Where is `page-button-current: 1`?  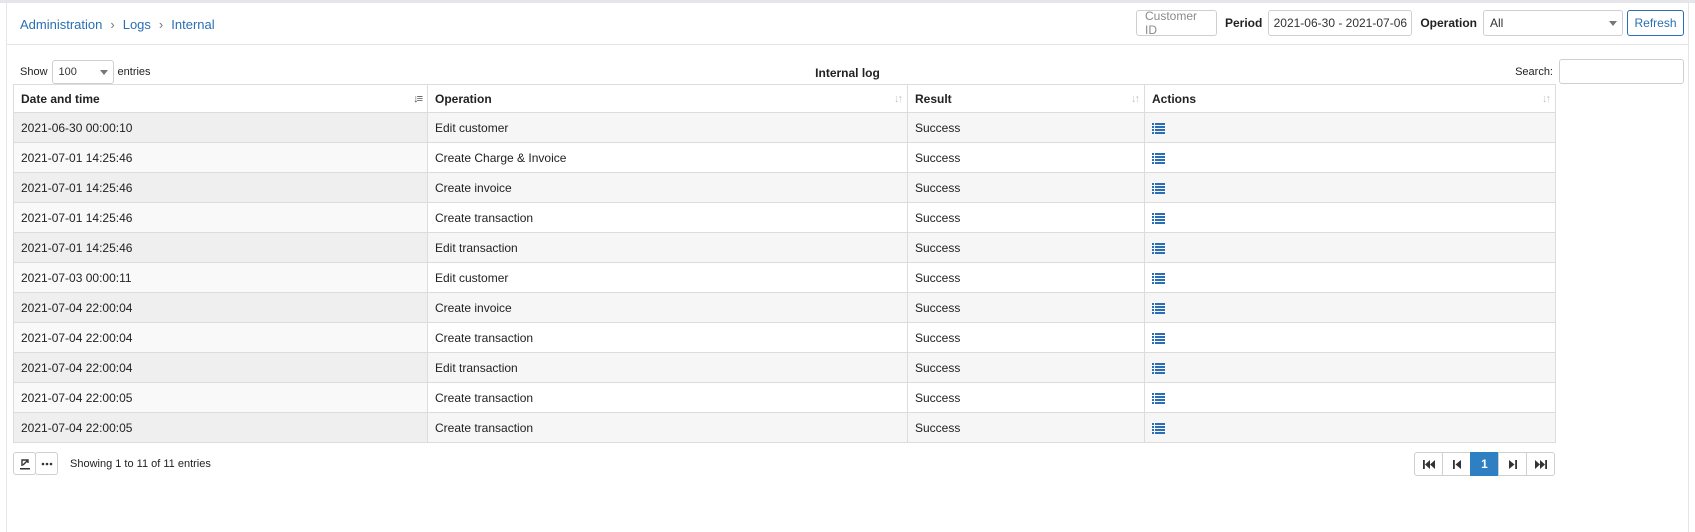 page-button-current: 1 is located at coordinates (1484, 464).